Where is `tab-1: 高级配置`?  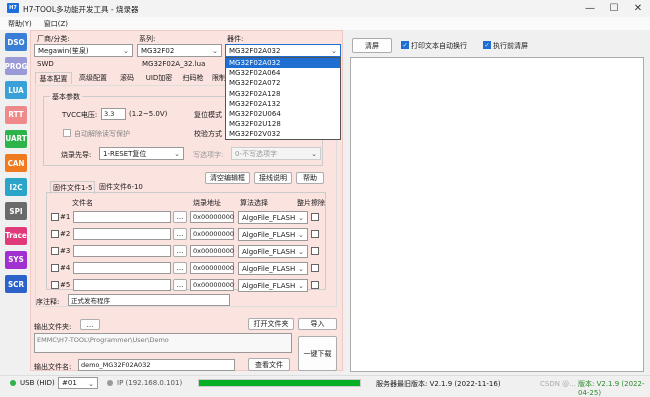 tab-1: 高级配置 is located at coordinates (93, 78).